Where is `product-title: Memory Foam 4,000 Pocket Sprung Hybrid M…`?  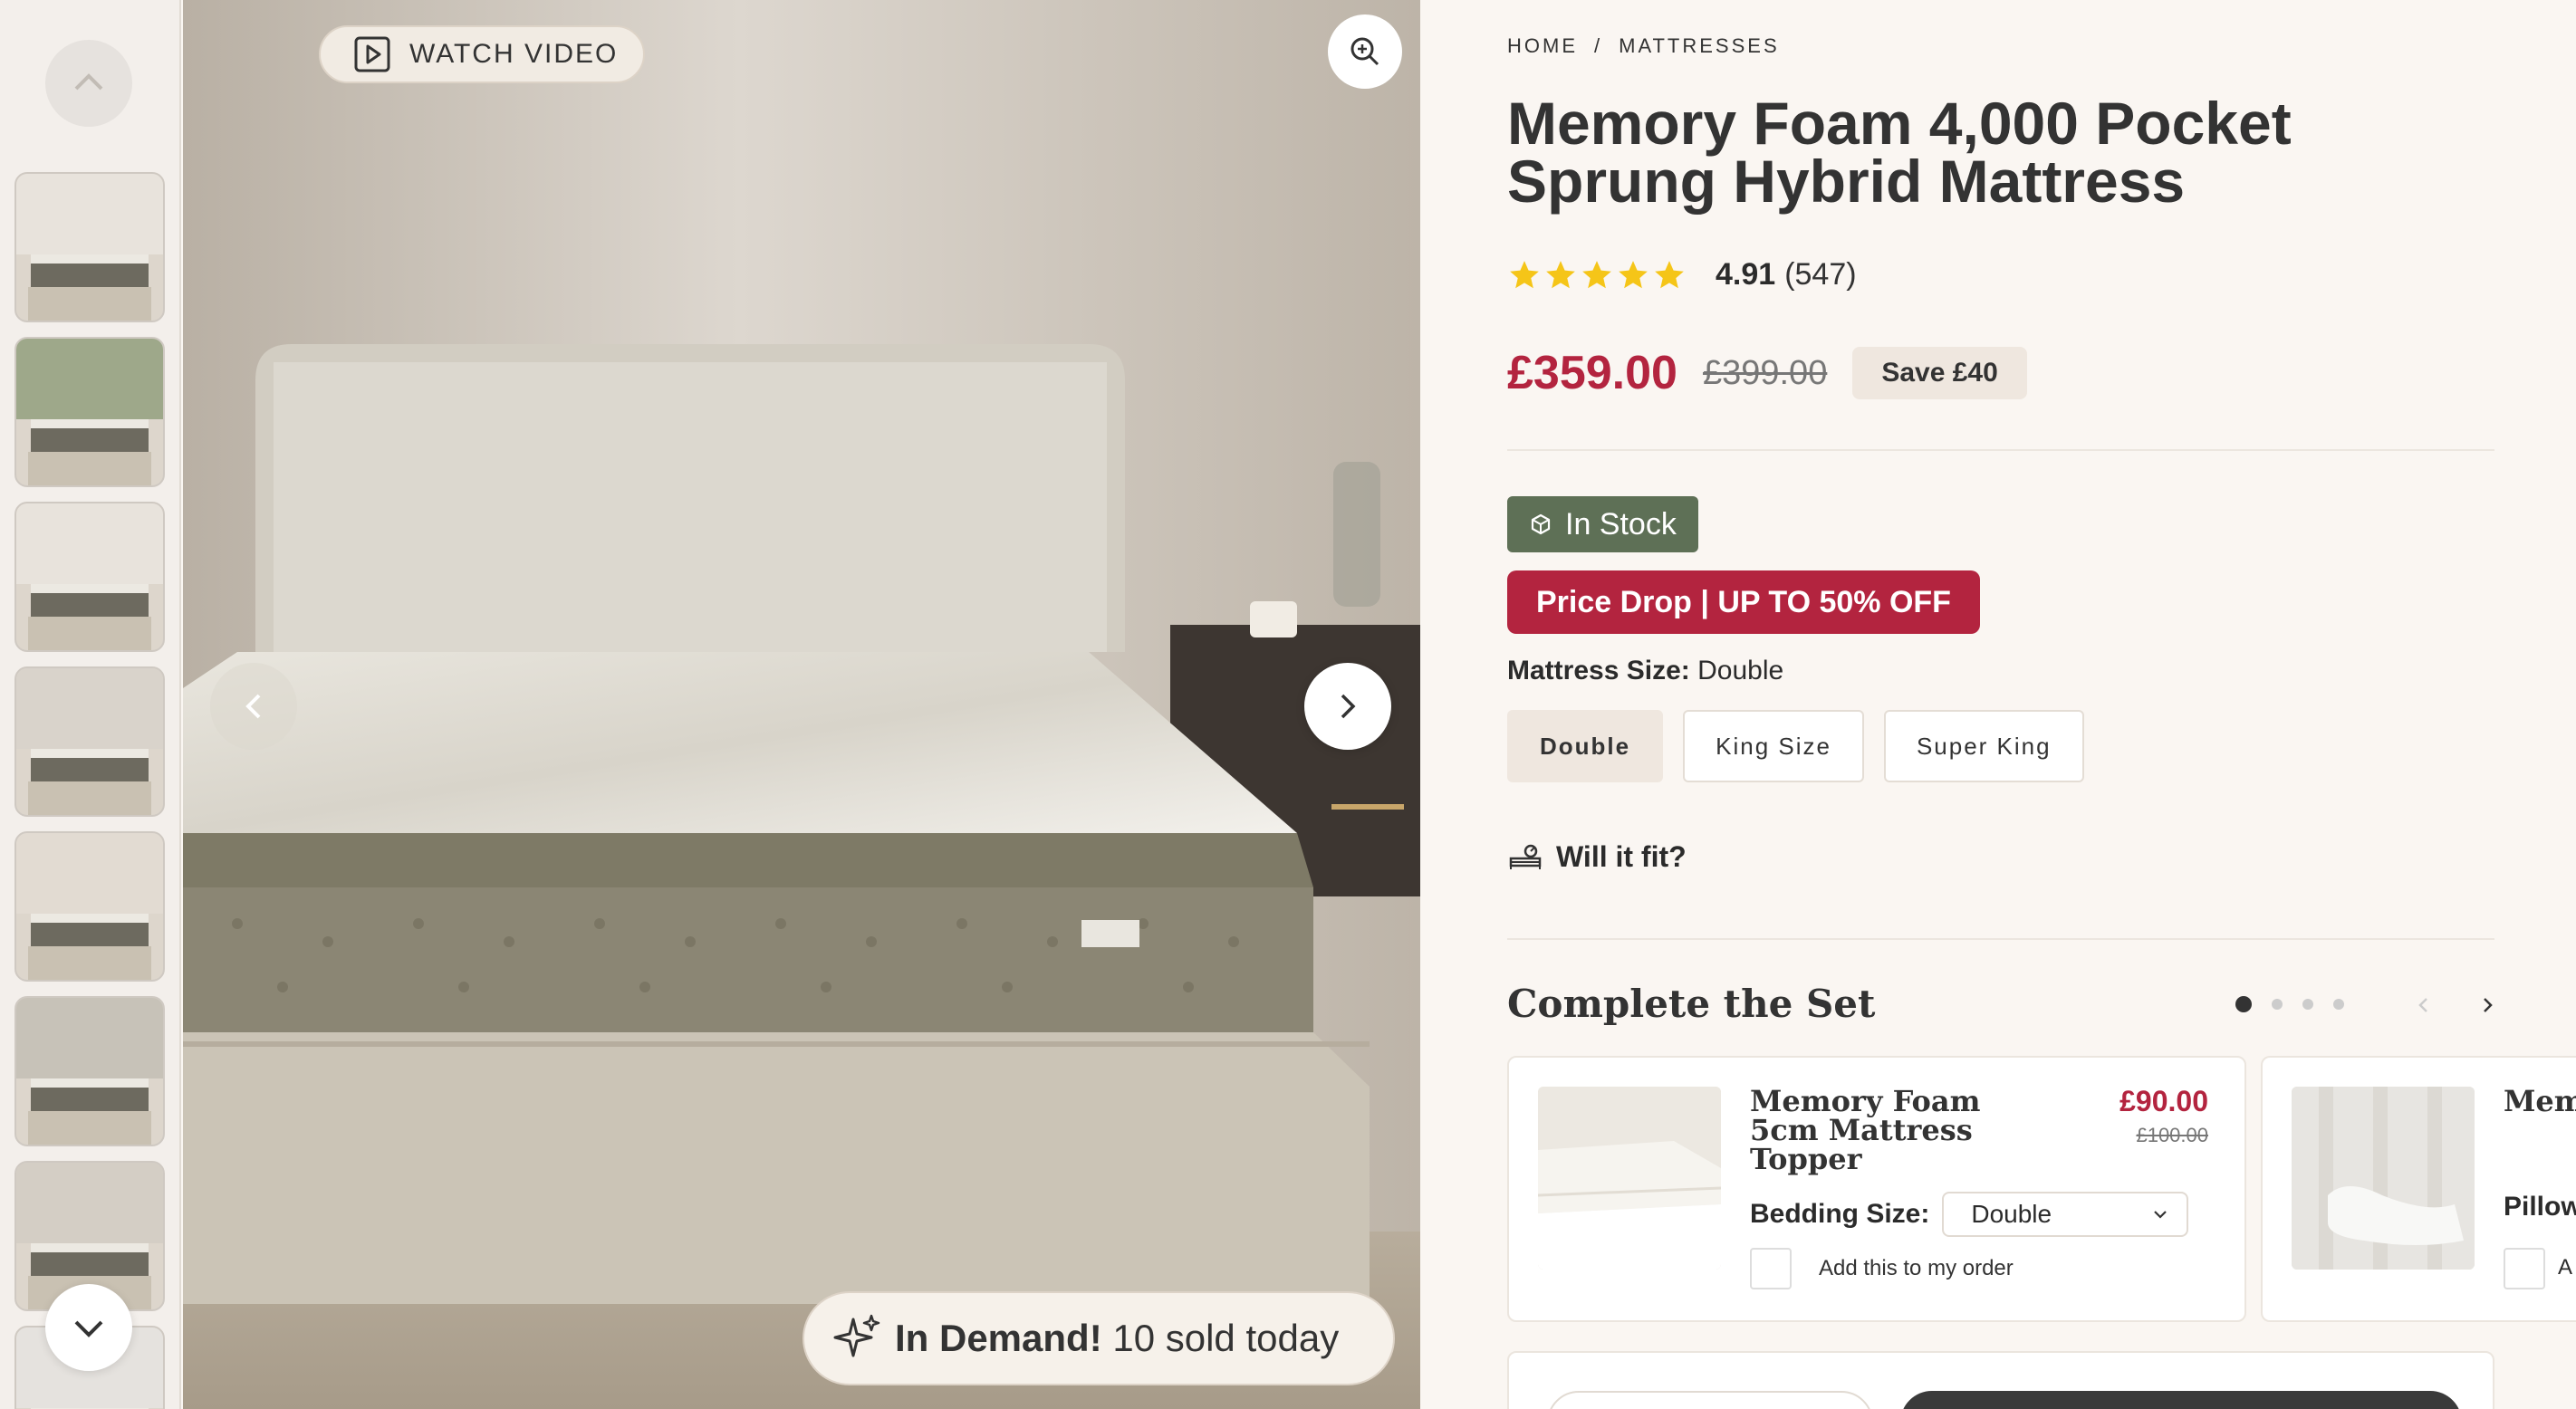 product-title: Memory Foam 4,000 Pocket Sprung Hybrid M… is located at coordinates (1899, 152).